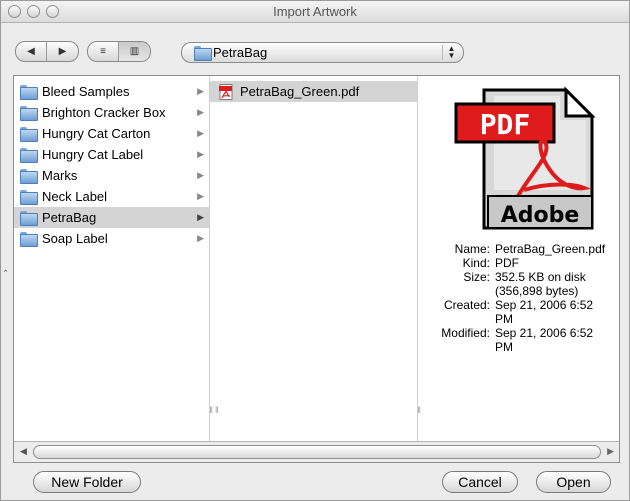 This screenshot has height=501, width=630. What do you see at coordinates (96, 133) in the screenshot?
I see `folder-name: Hungry Cat Carton` at bounding box center [96, 133].